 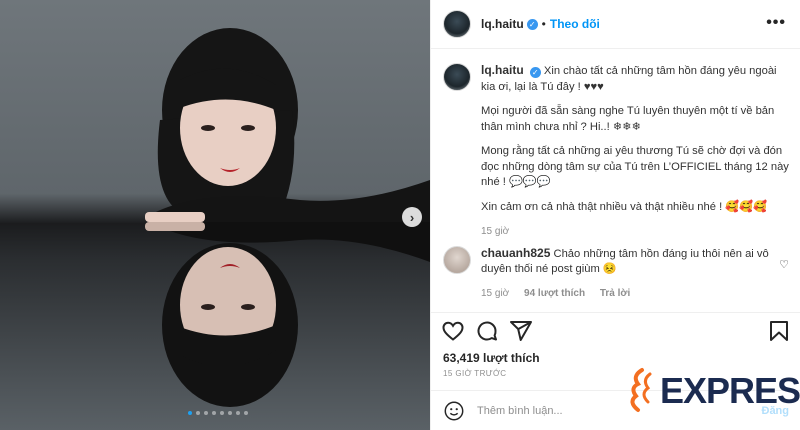 I want to click on carousel-dots, so click(x=218, y=413).